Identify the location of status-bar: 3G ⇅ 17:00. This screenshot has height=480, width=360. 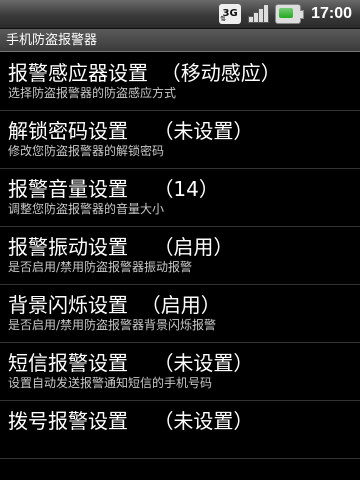
(180, 14).